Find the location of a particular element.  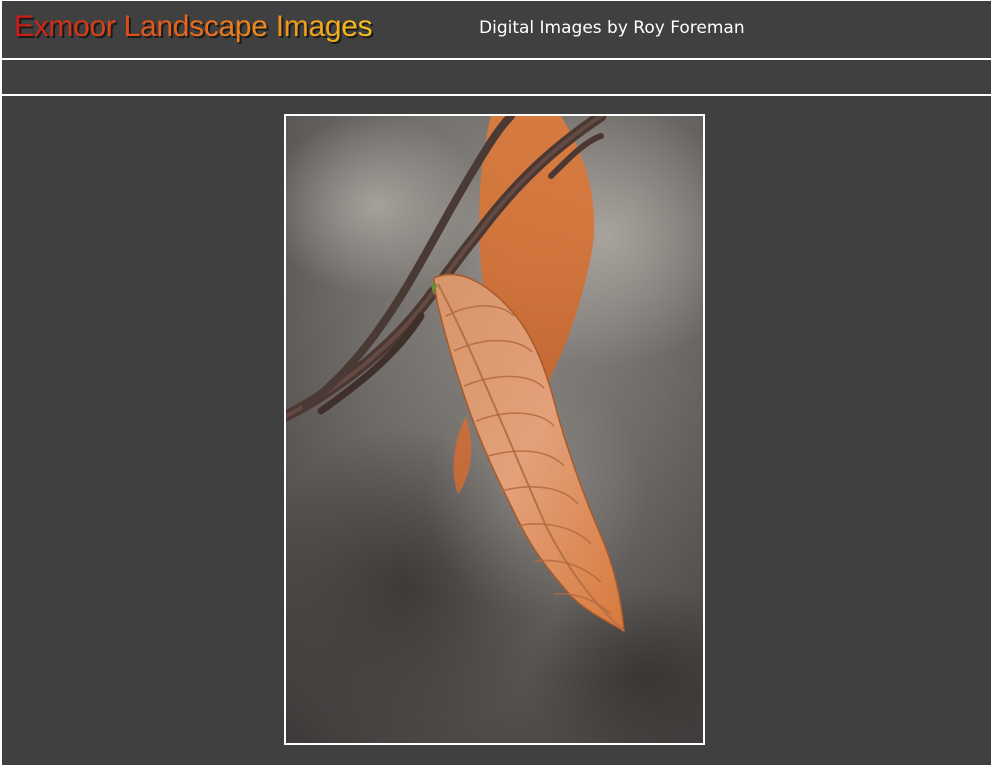

navigation-bar is located at coordinates (496, 77).